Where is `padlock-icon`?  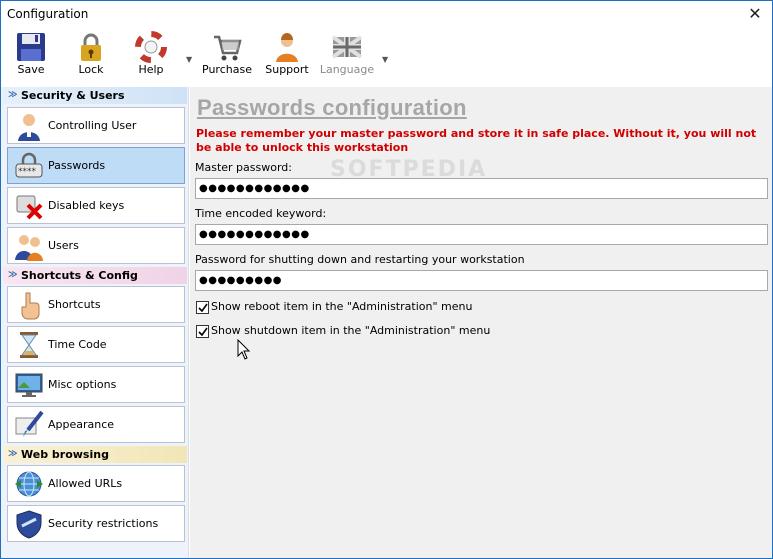
padlock-icon is located at coordinates (91, 47).